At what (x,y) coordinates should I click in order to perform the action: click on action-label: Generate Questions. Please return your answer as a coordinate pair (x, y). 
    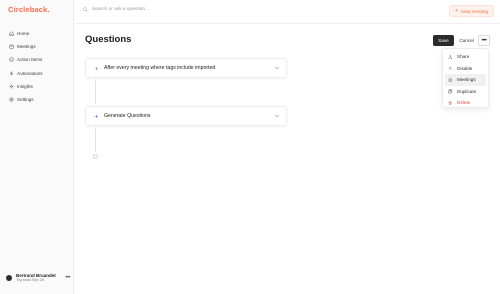
    Looking at the image, I should click on (127, 116).